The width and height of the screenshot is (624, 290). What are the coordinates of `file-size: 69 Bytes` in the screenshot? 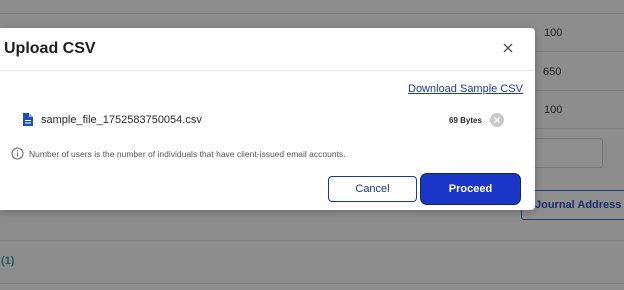 It's located at (465, 120).